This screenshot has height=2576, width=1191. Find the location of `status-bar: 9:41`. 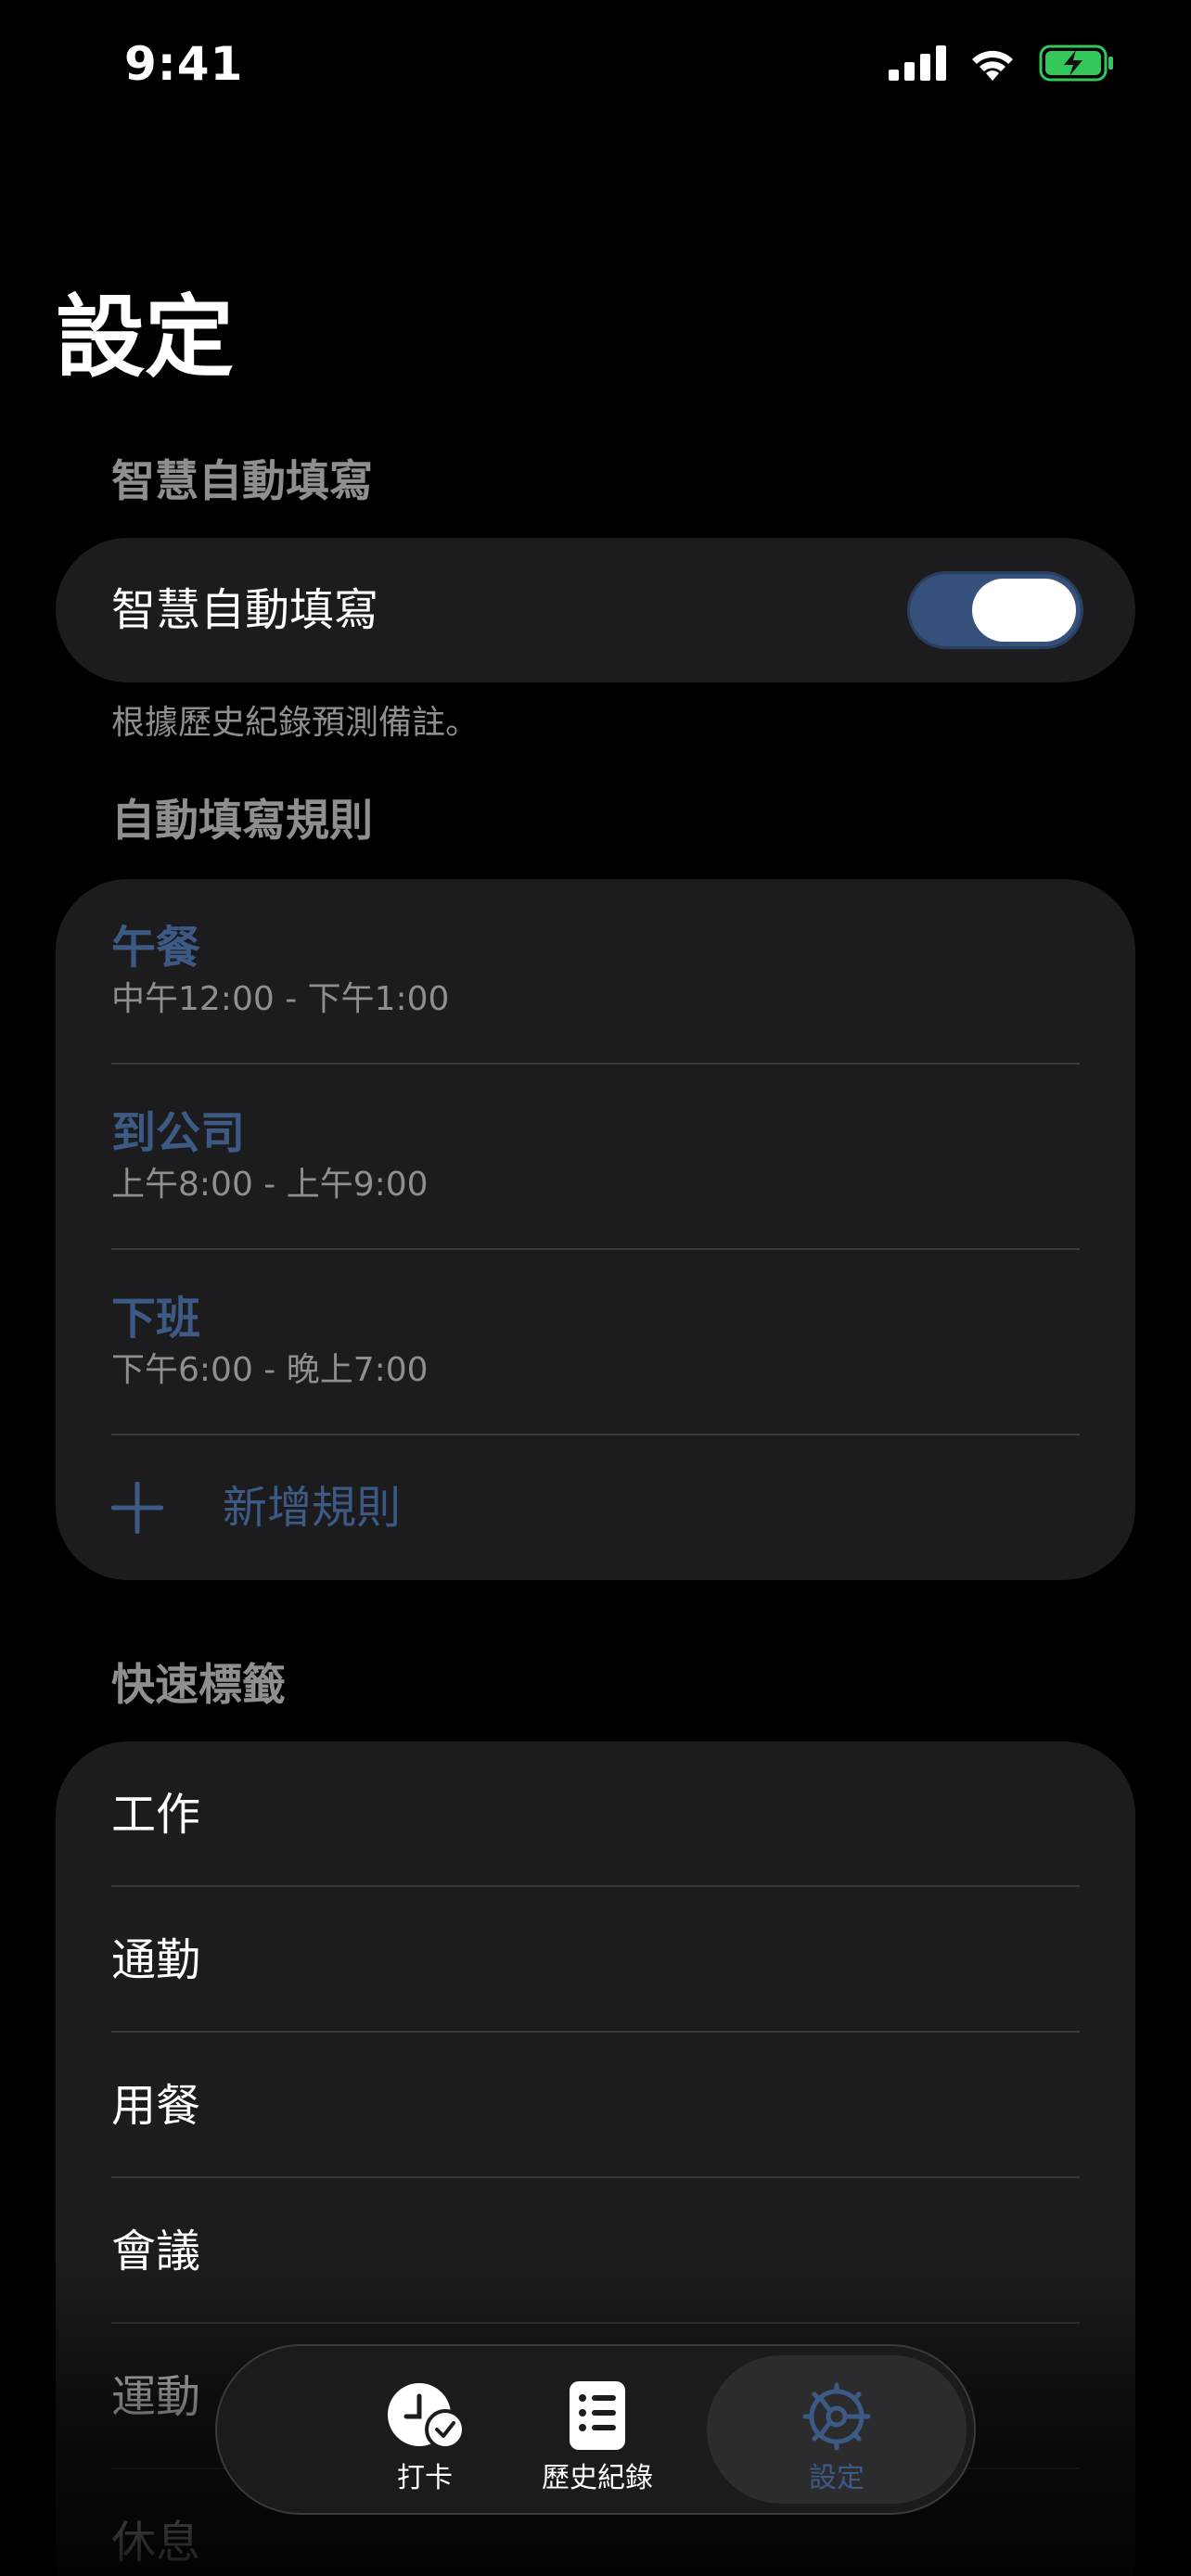

status-bar: 9:41 is located at coordinates (595, 69).